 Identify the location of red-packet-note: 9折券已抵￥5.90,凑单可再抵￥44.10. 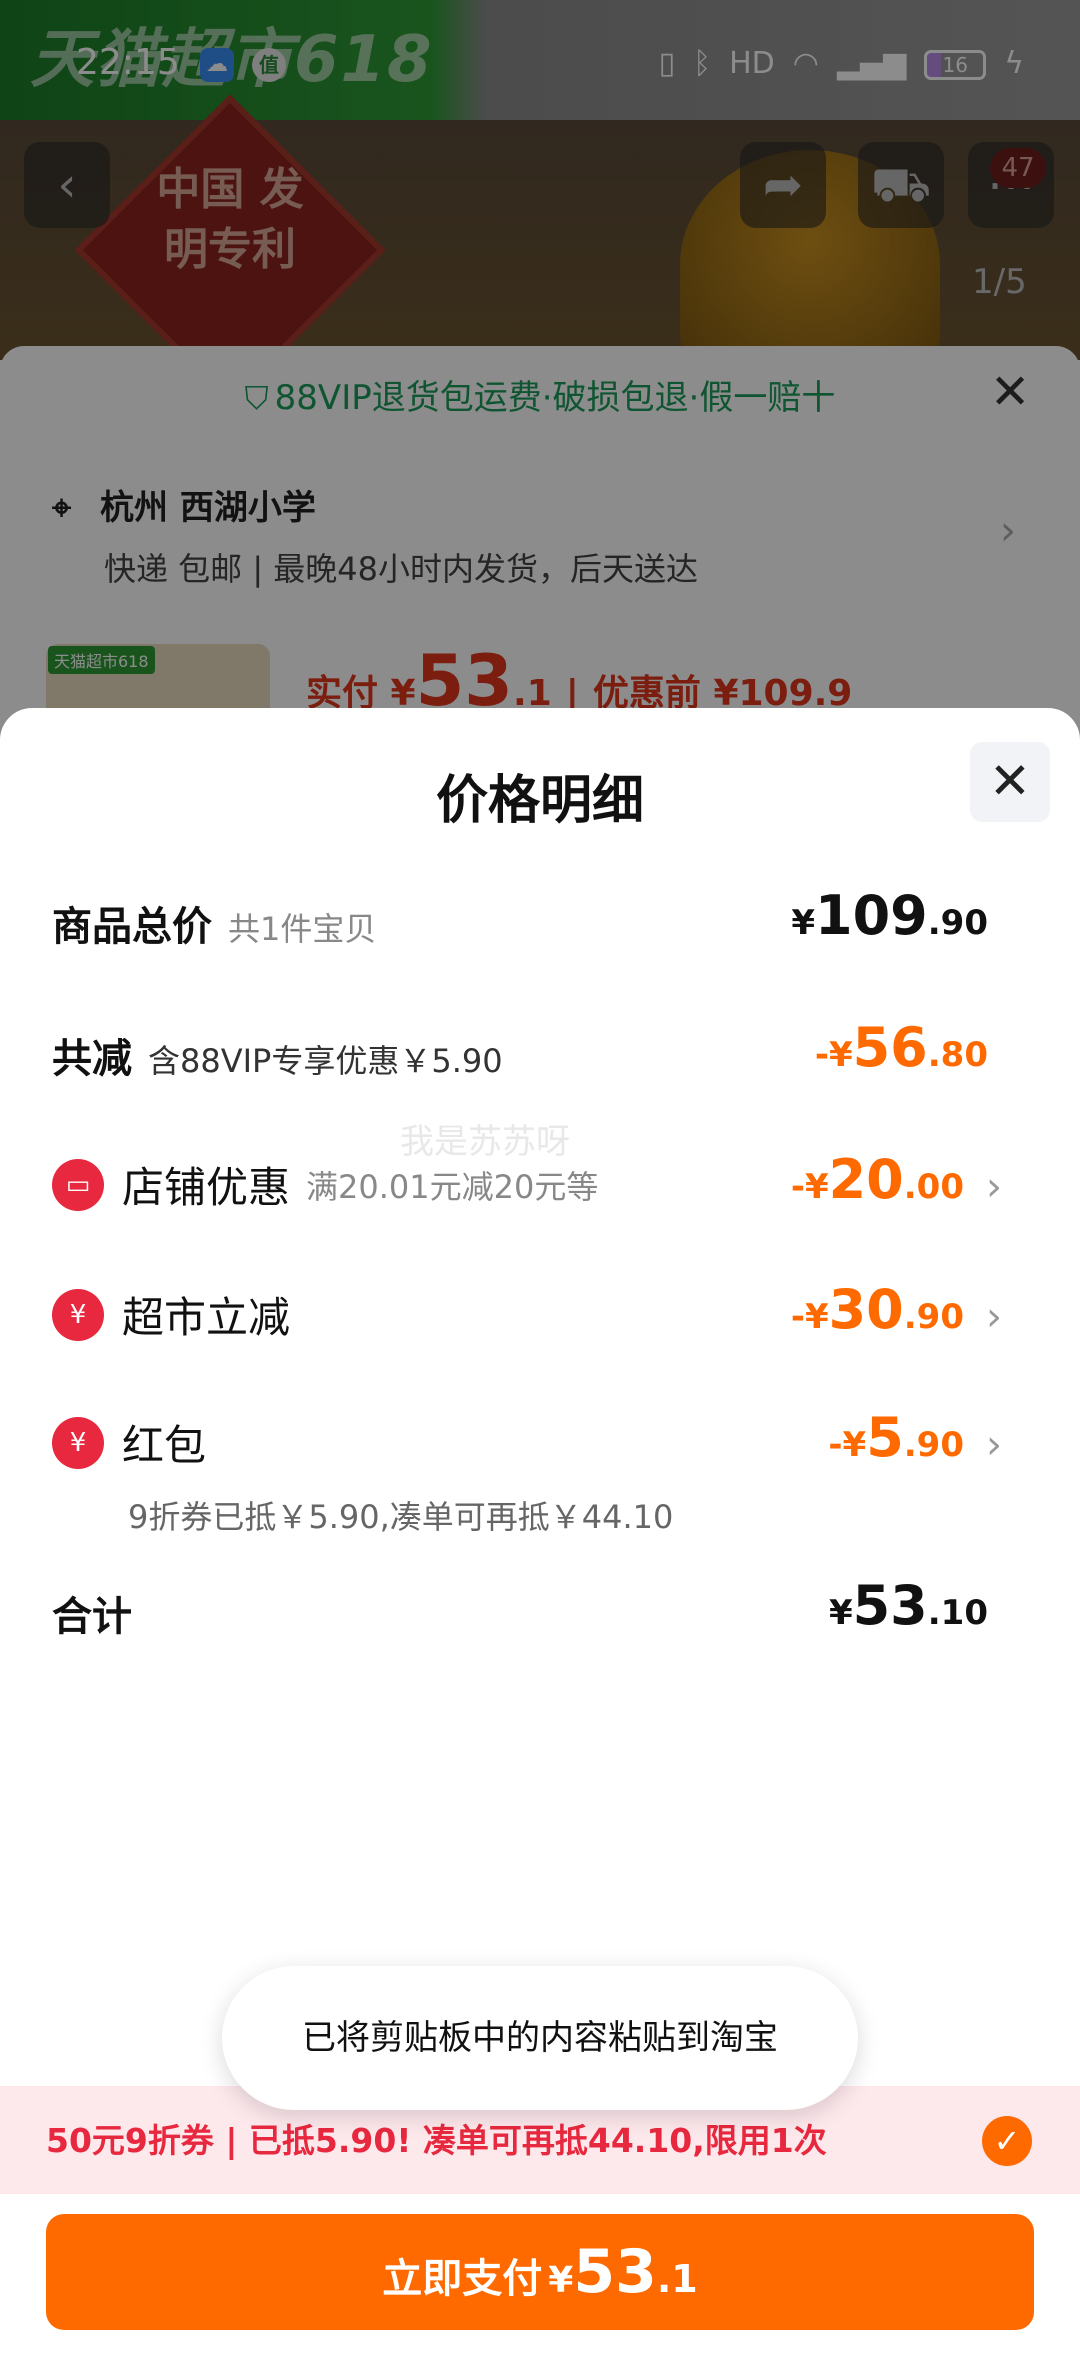
(401, 1517).